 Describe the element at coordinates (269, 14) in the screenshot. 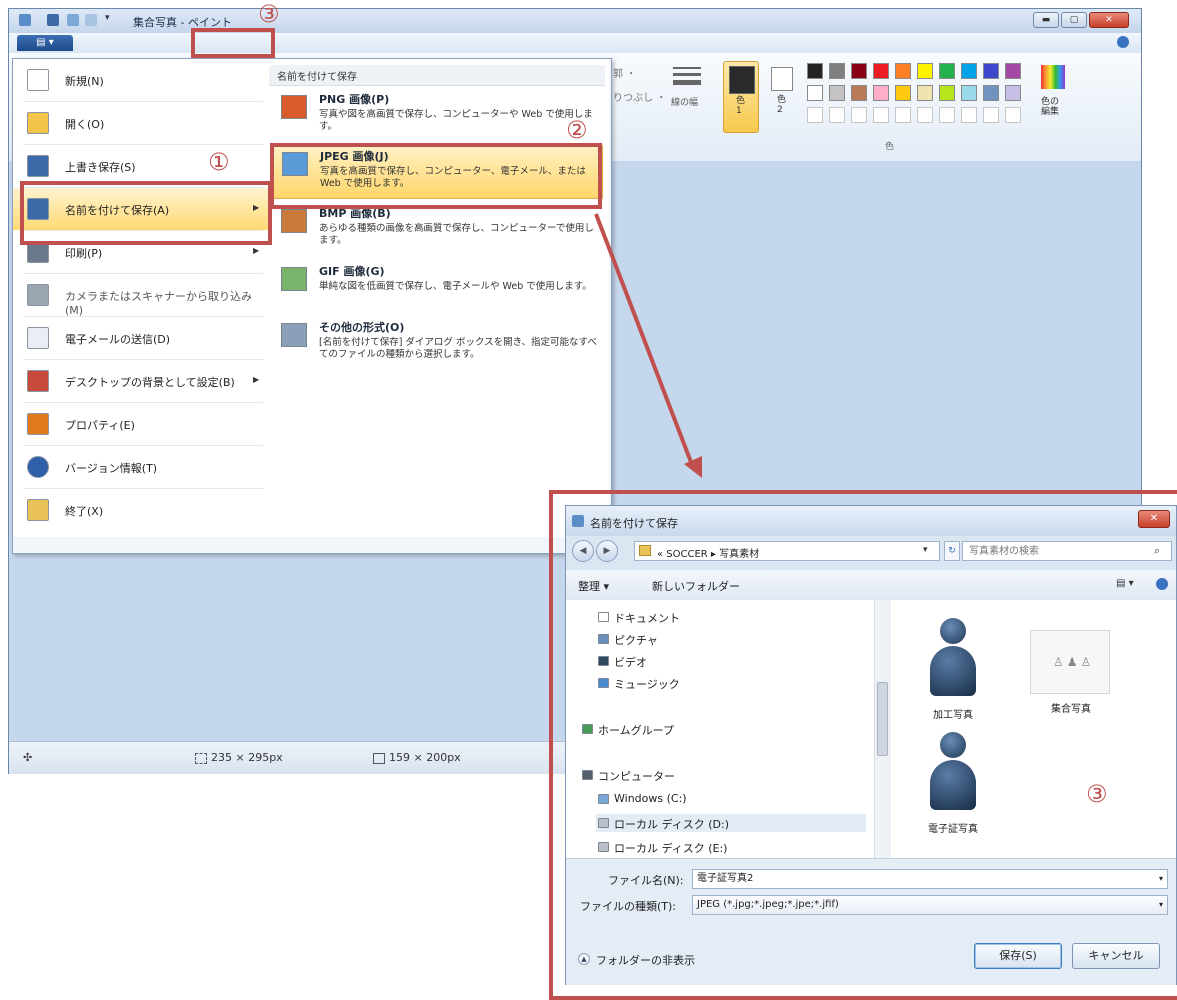

I see `step3-marker-top: ③` at that location.